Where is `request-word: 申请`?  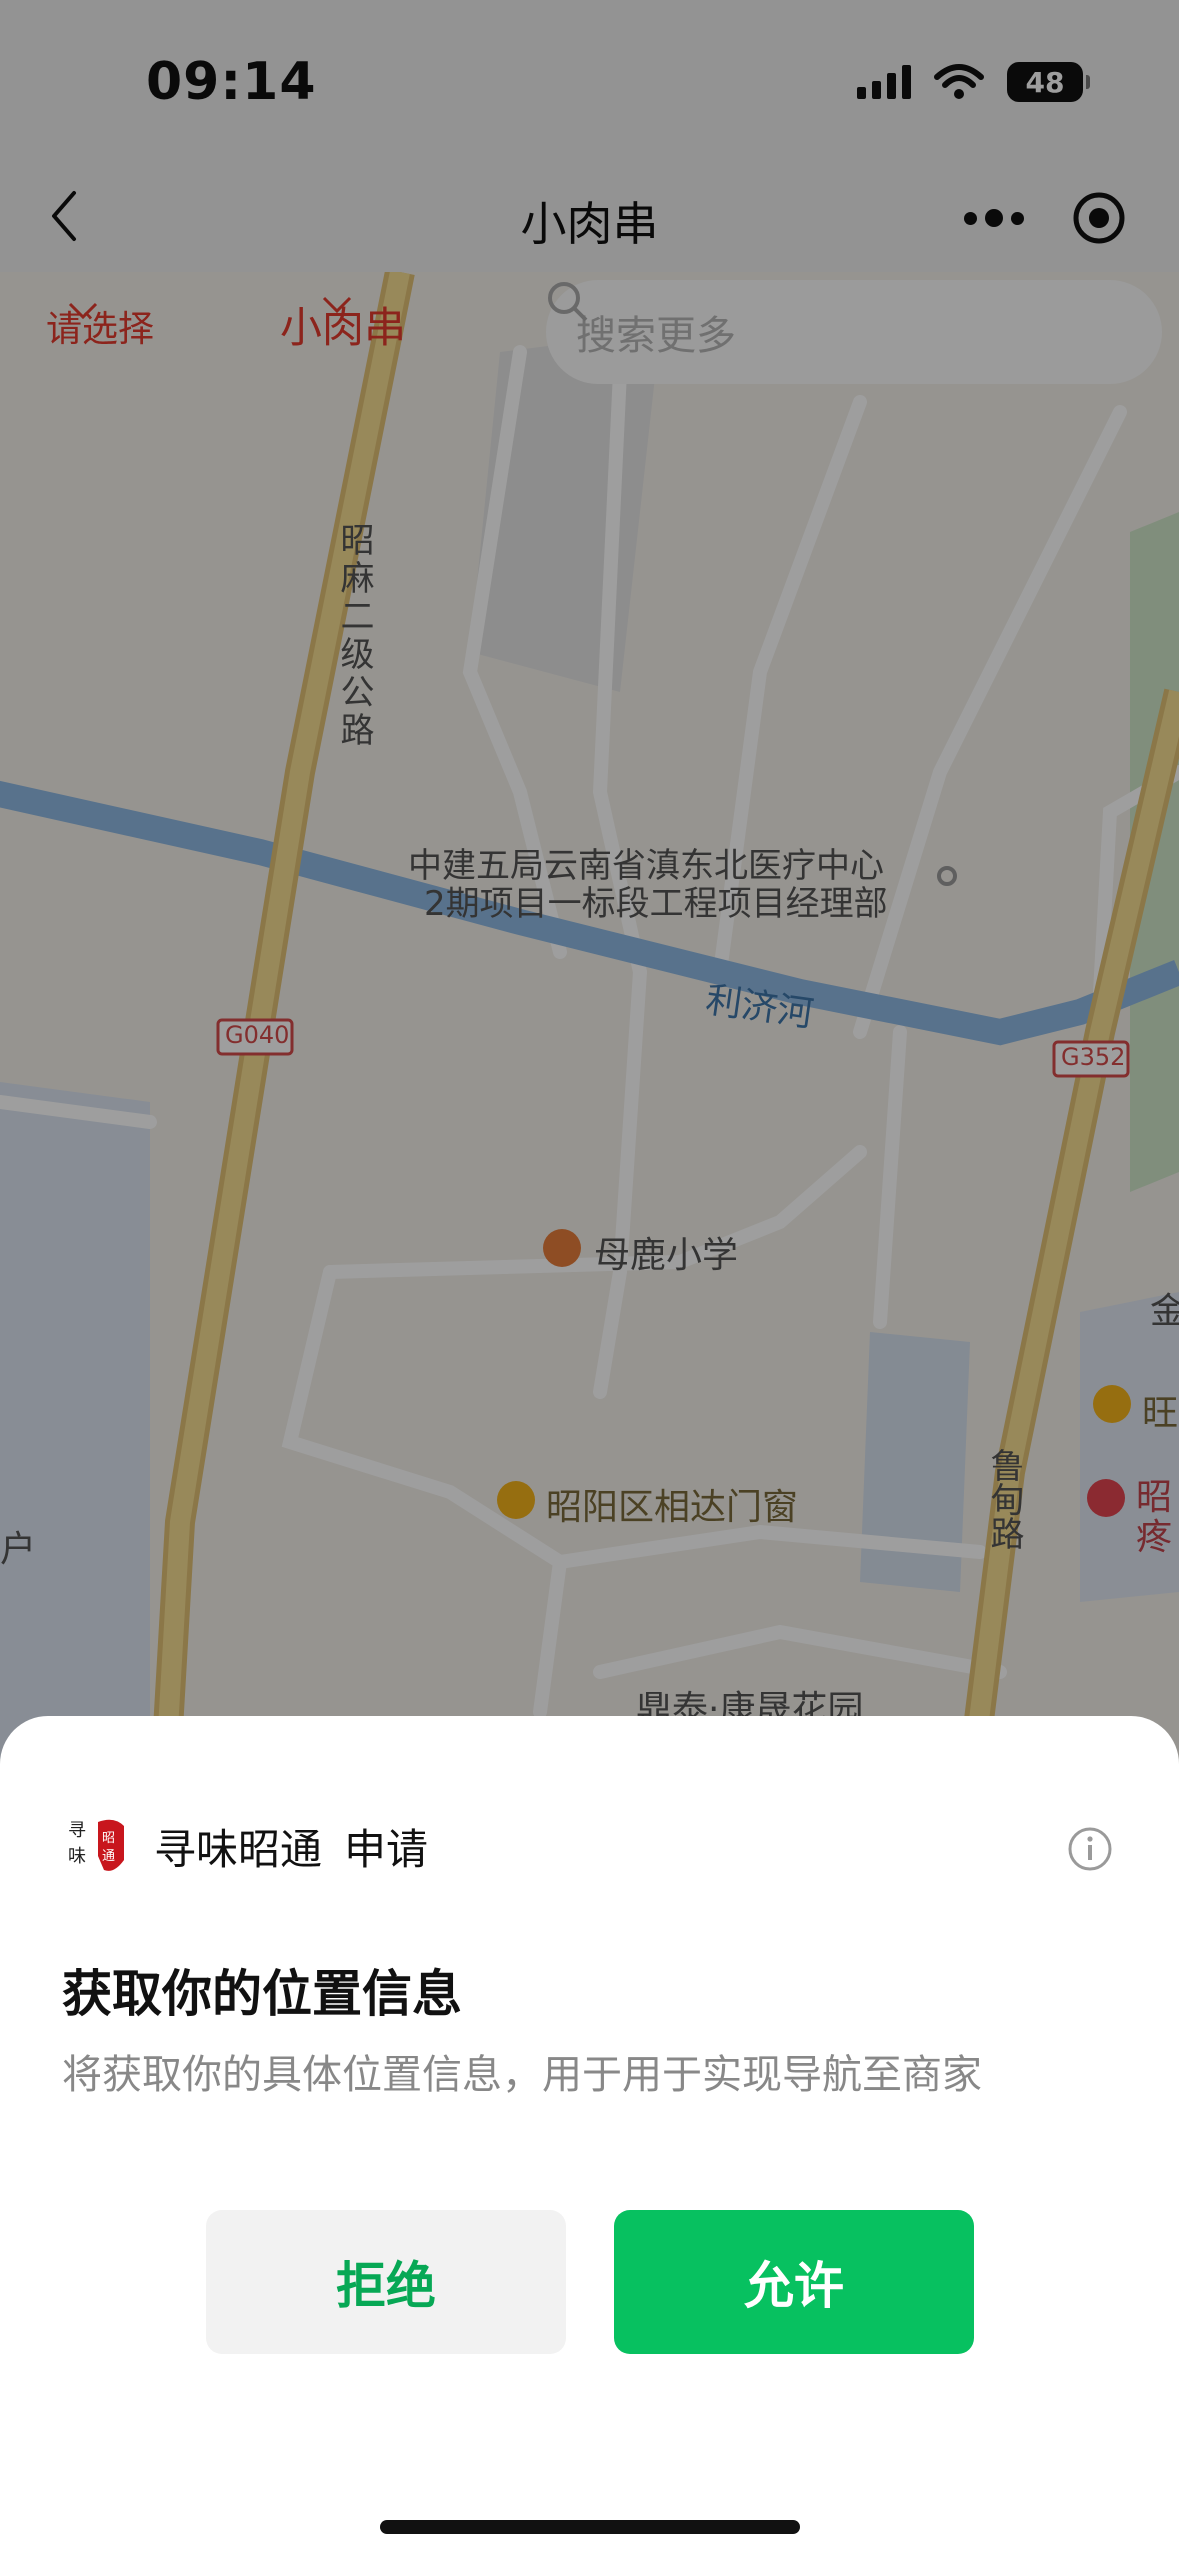 request-word: 申请 is located at coordinates (386, 1849).